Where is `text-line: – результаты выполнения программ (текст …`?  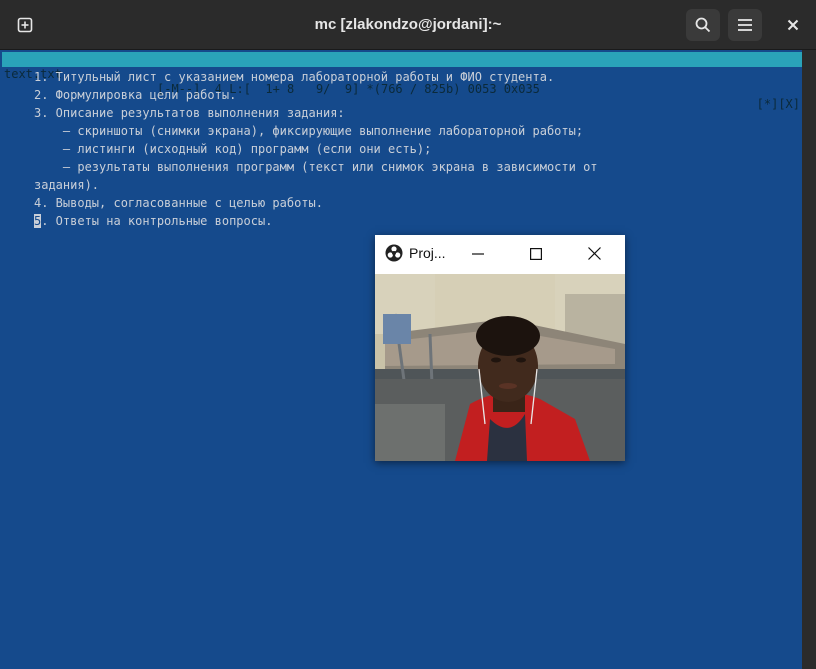 text-line: – результаты выполнения программ (текст … is located at coordinates (316, 167).